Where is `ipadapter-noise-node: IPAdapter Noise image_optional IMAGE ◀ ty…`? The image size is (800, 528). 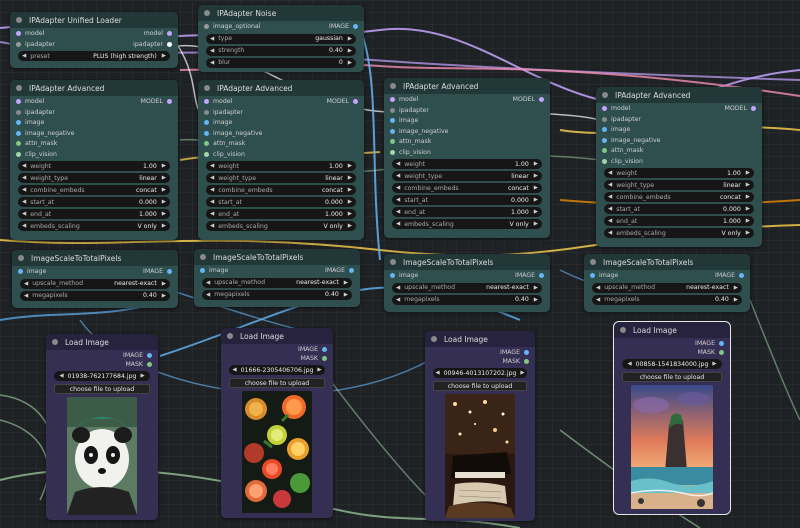 ipadapter-noise-node: IPAdapter Noise image_optional IMAGE ◀ ty… is located at coordinates (281, 38).